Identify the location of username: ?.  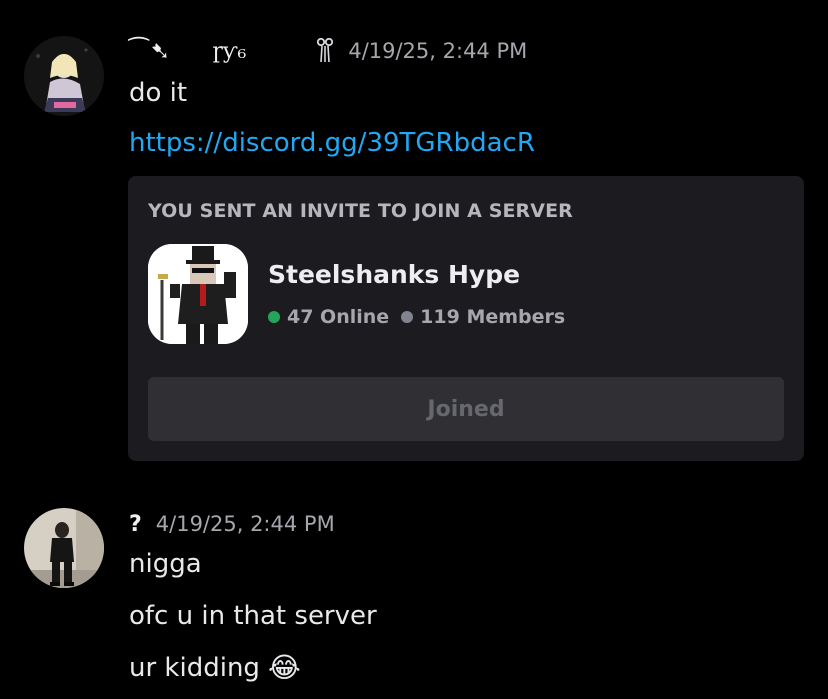
(135, 524).